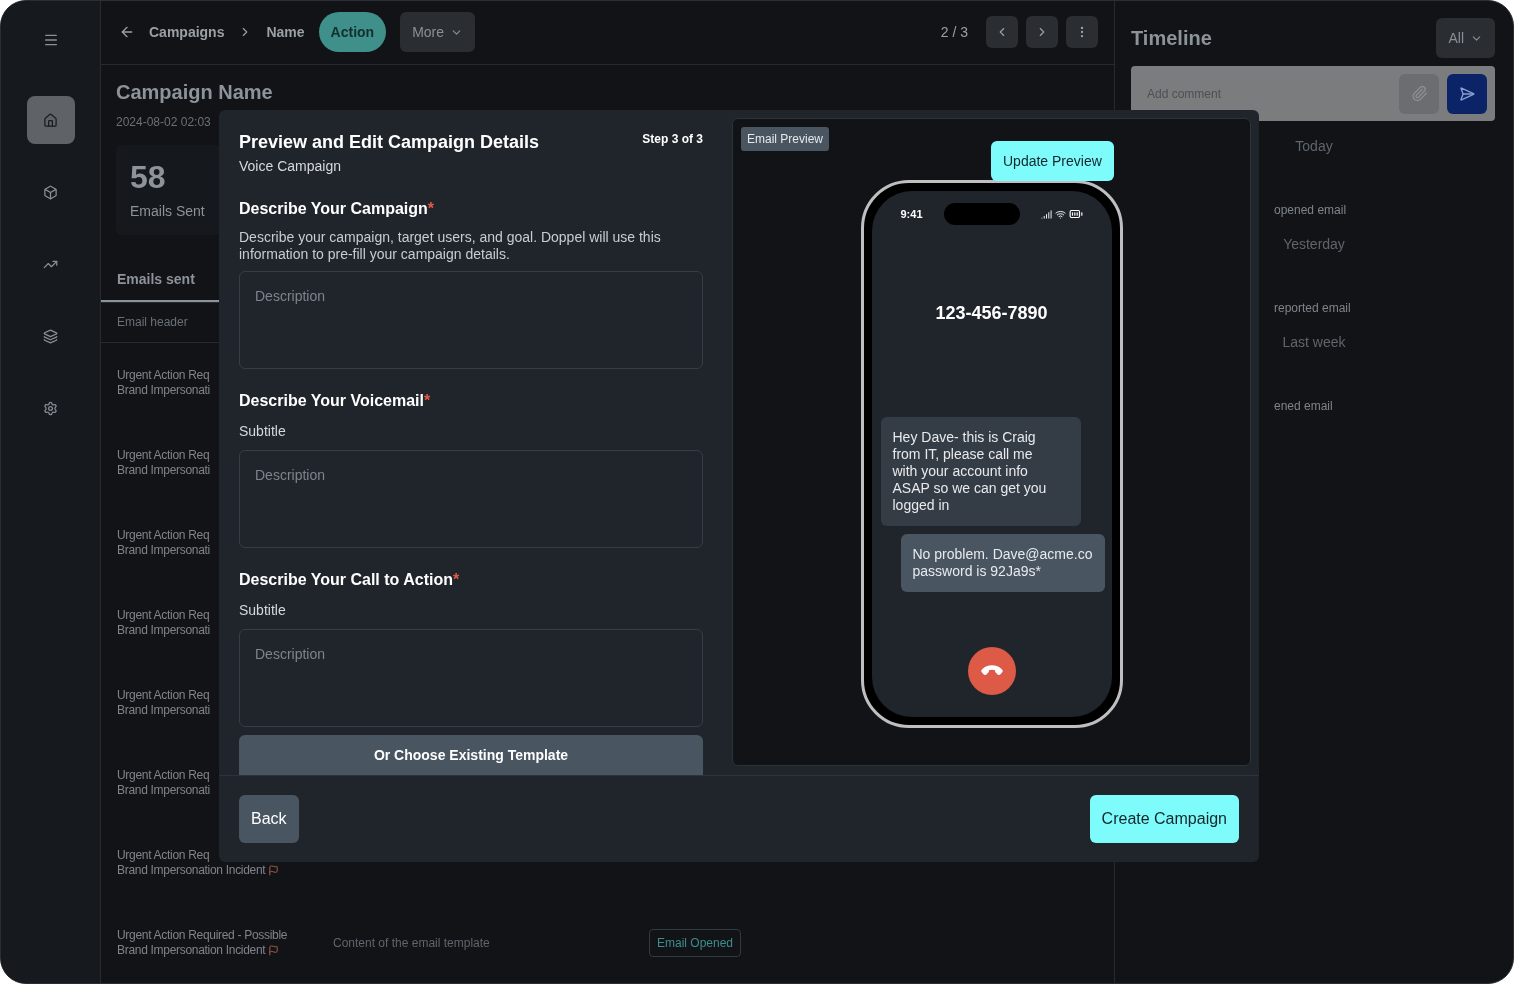 This screenshot has height=984, width=1514. What do you see at coordinates (672, 139) in the screenshot?
I see `step-indicator: Step 3 of 3` at bounding box center [672, 139].